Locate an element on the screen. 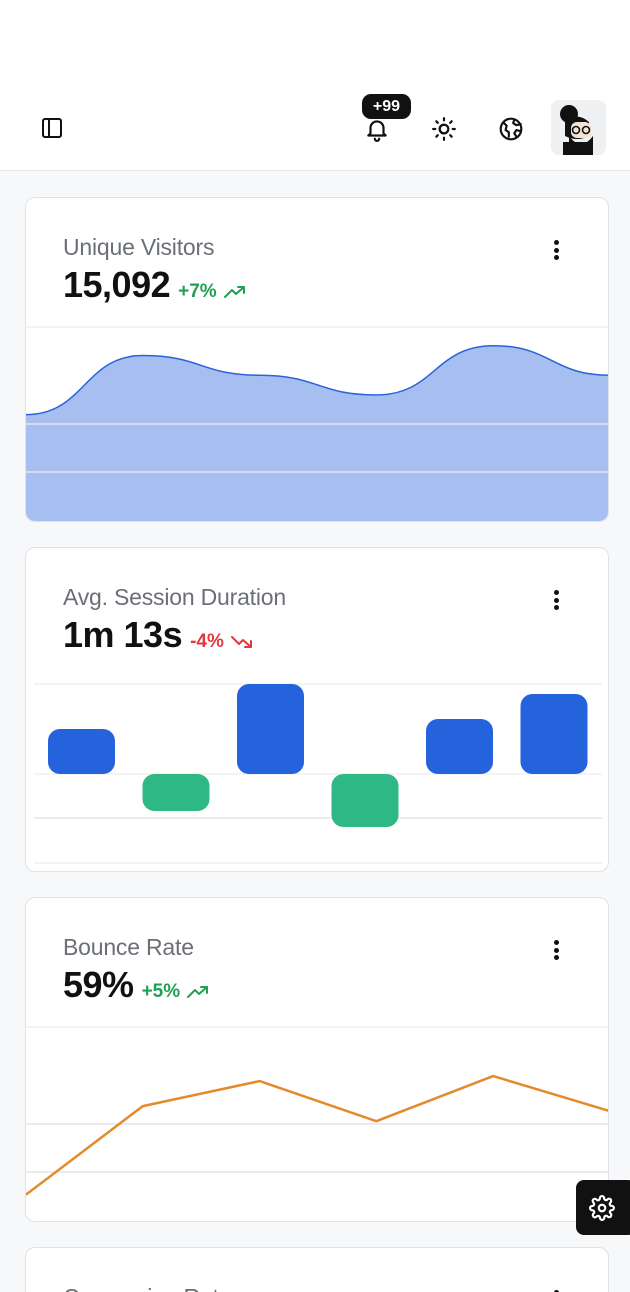  card-title: Unique Visitors is located at coordinates (139, 247).